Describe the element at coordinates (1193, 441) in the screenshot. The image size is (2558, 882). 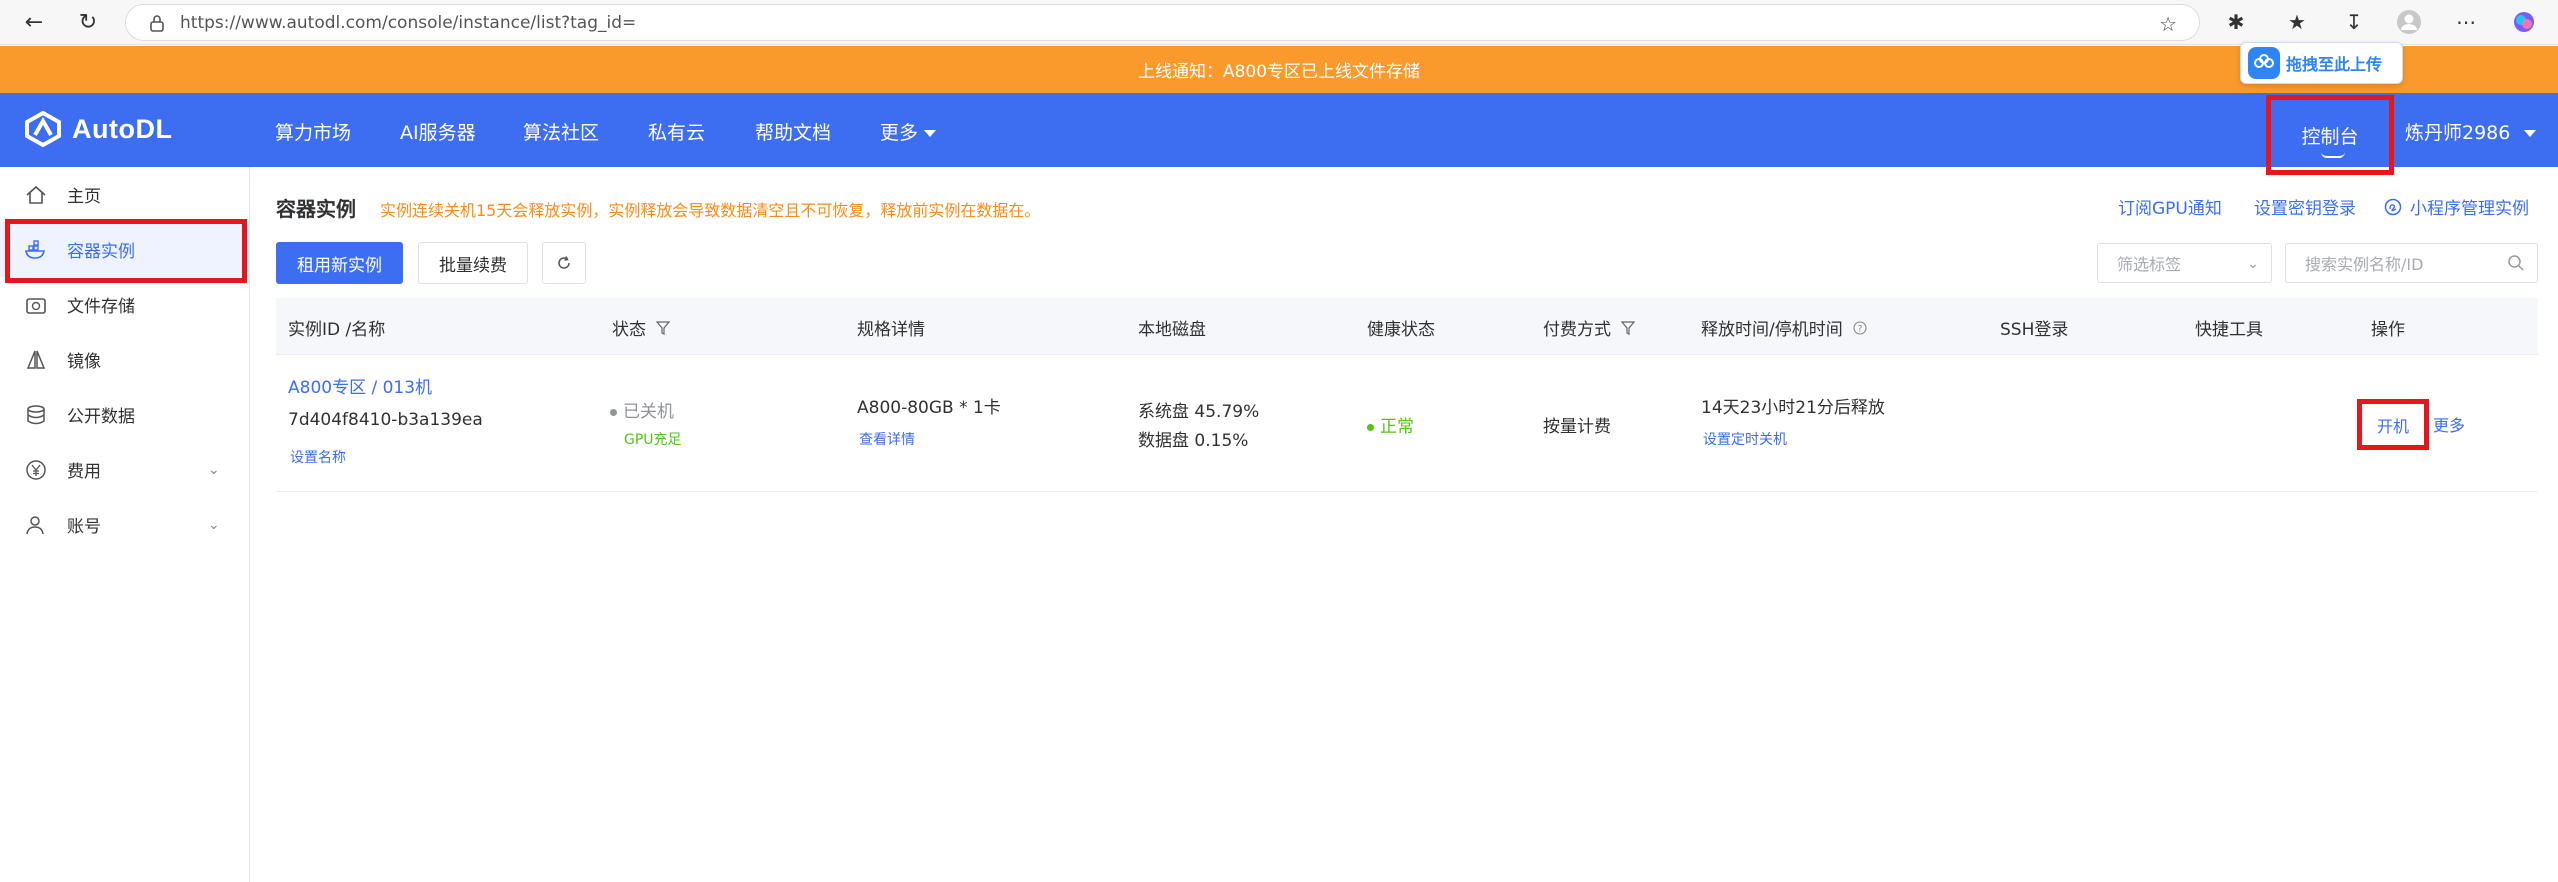
I see `data-disk-usage: 数据盘 0.15%` at that location.